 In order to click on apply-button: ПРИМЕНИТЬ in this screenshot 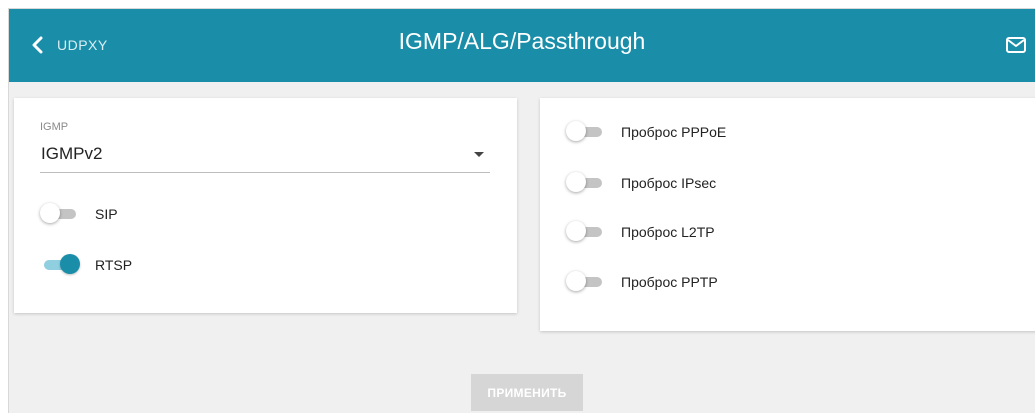, I will do `click(527, 392)`.